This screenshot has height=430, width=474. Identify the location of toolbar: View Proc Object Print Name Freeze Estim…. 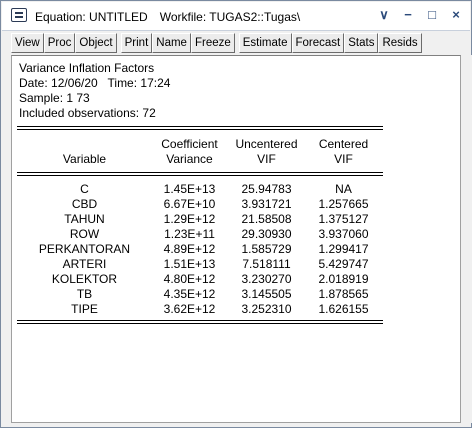
(236, 43).